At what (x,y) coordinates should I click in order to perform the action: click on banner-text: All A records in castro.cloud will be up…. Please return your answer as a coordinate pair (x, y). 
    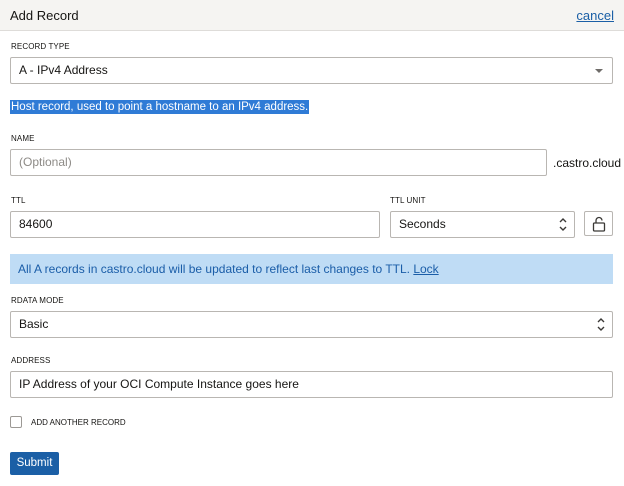
    Looking at the image, I should click on (216, 269).